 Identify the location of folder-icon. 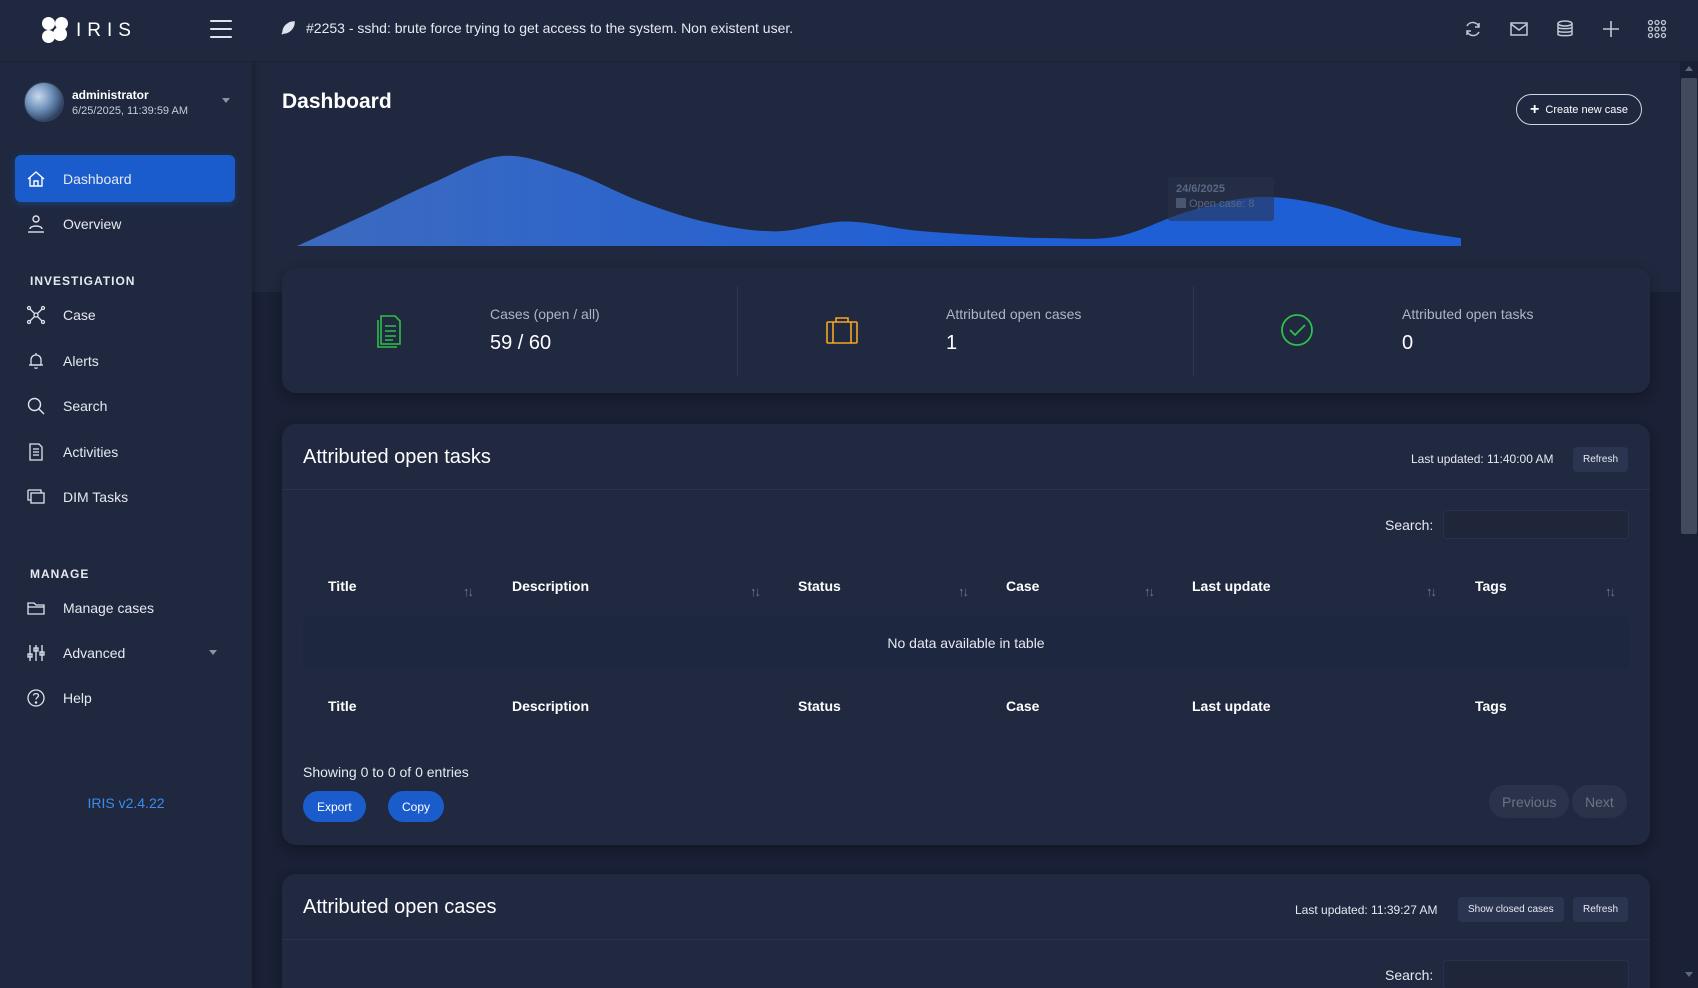
(36, 608).